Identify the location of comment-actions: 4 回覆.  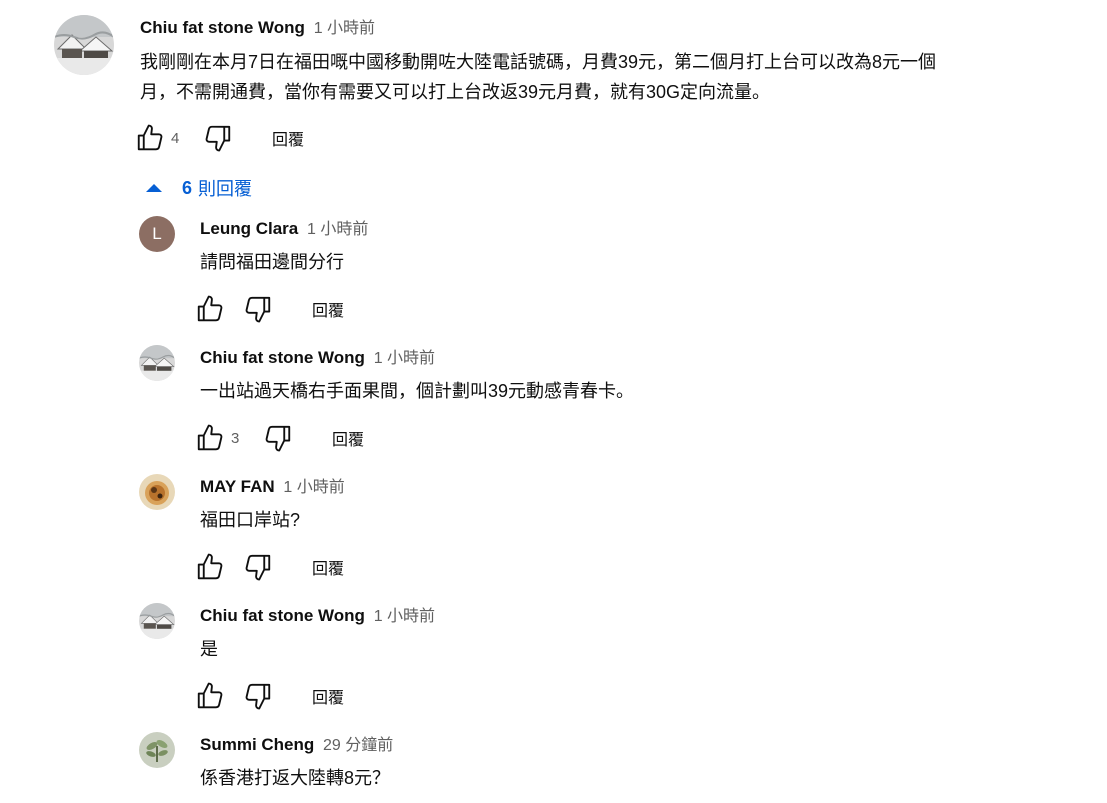
(223, 138).